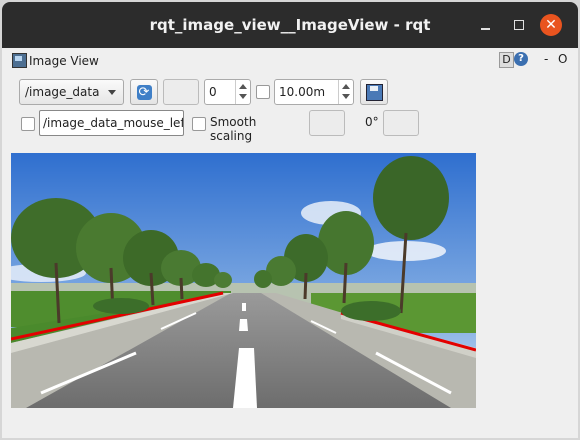 The width and height of the screenshot is (580, 440). What do you see at coordinates (401, 123) in the screenshot?
I see `rotate-right-button` at bounding box center [401, 123].